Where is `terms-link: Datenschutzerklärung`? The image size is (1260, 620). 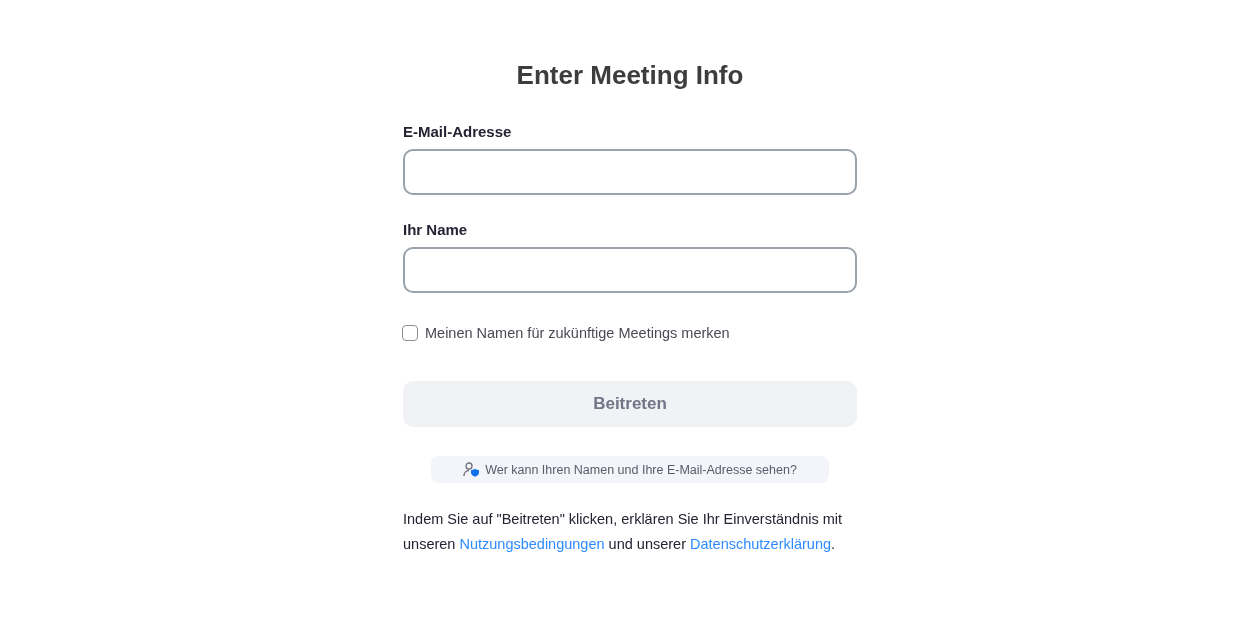
terms-link: Datenschutzerklärung is located at coordinates (761, 543).